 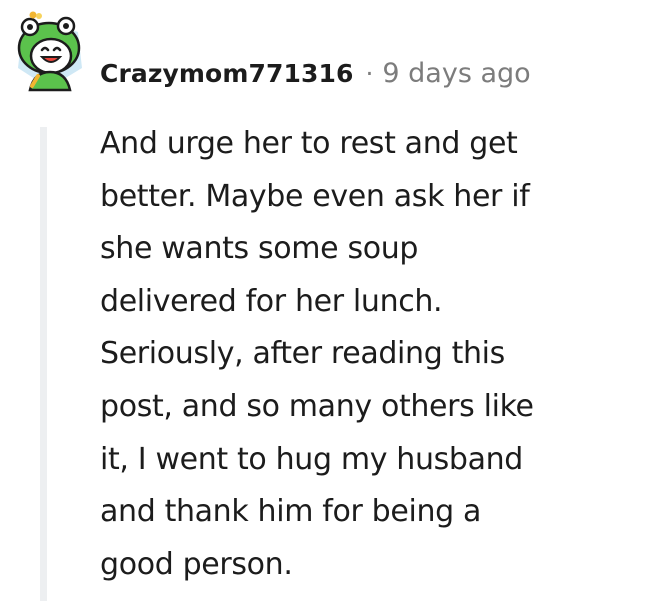 I want to click on comment-body-line: she wants some soup, so click(x=259, y=249).